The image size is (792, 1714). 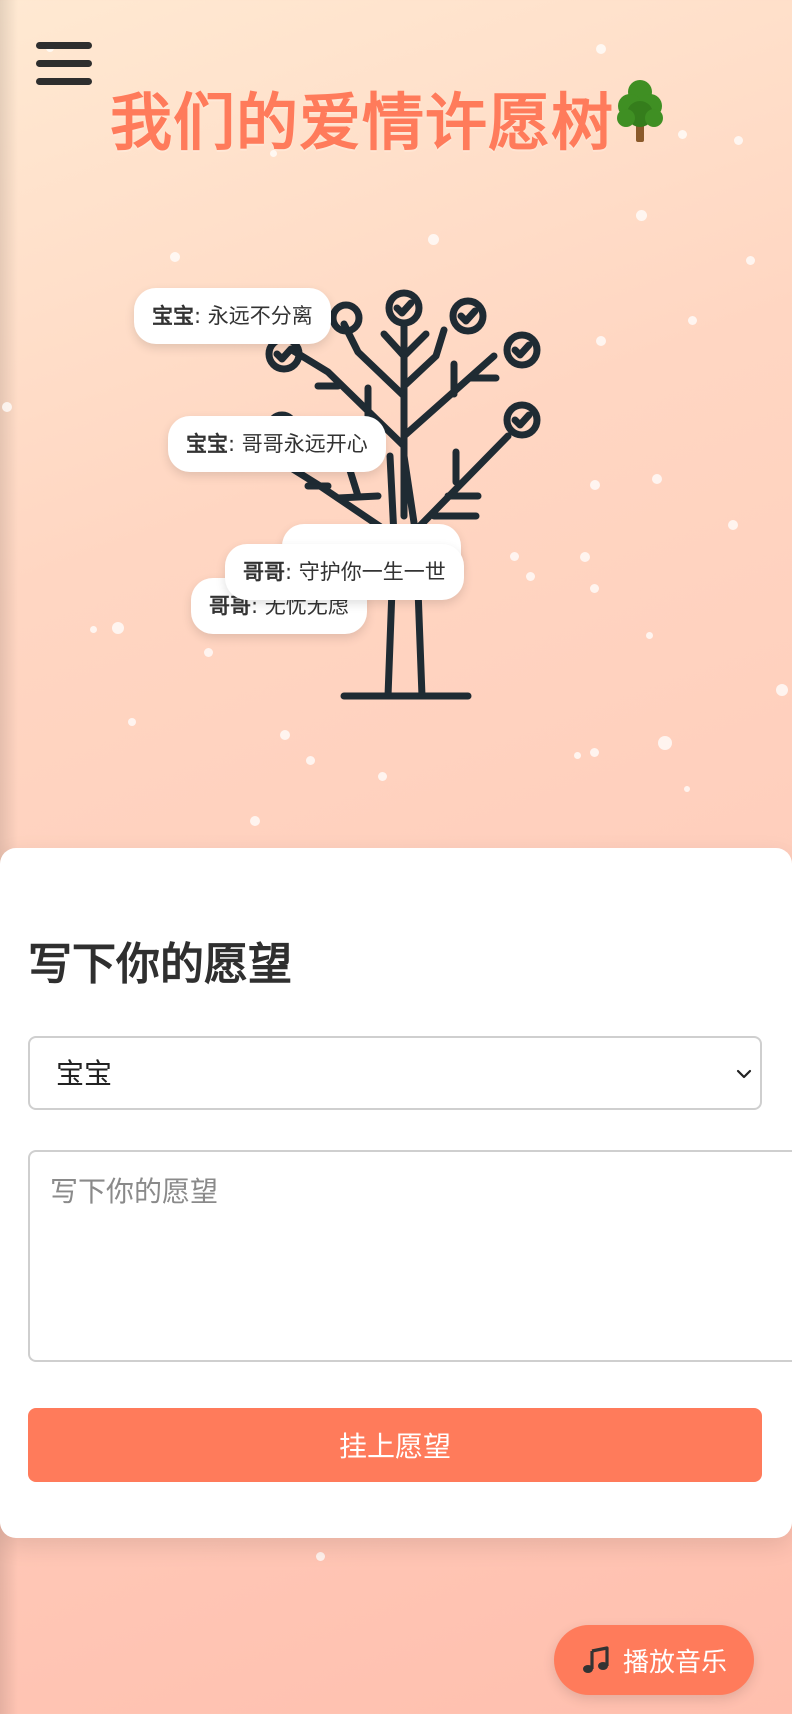 I want to click on wish-note: 哥哥: 守护你一生一世, so click(x=344, y=572).